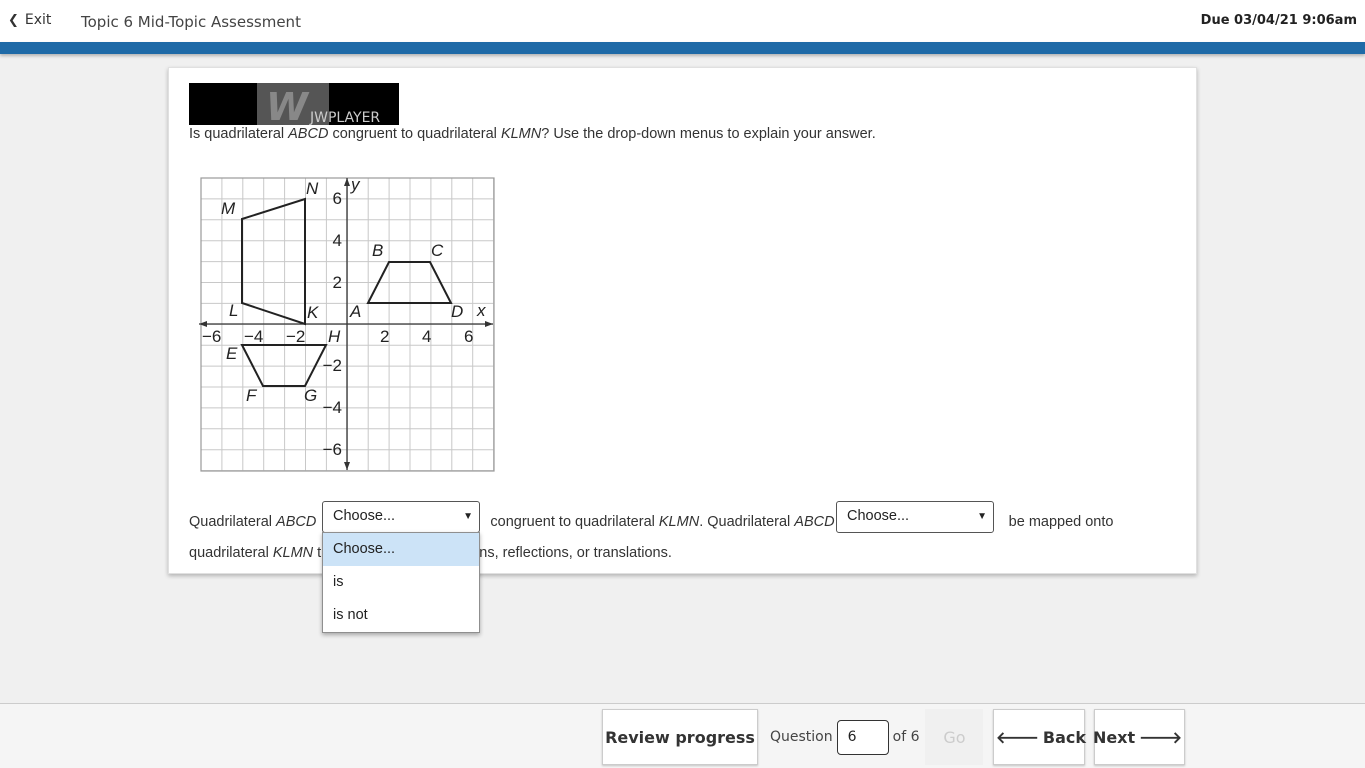 The image size is (1365, 768). Describe the element at coordinates (355, 311) in the screenshot. I see `vertex-label-a: A` at that location.